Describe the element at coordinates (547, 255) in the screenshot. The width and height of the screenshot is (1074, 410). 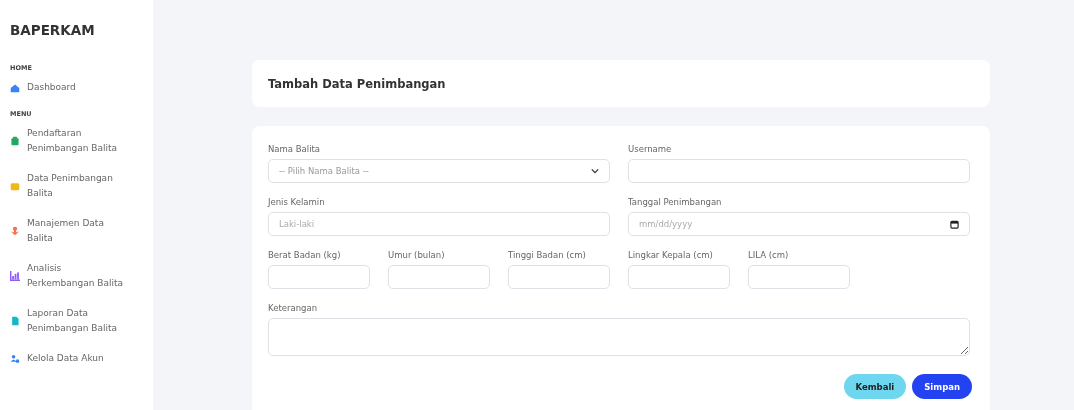
I see `field-label: Tinggi Badan (cm)` at that location.